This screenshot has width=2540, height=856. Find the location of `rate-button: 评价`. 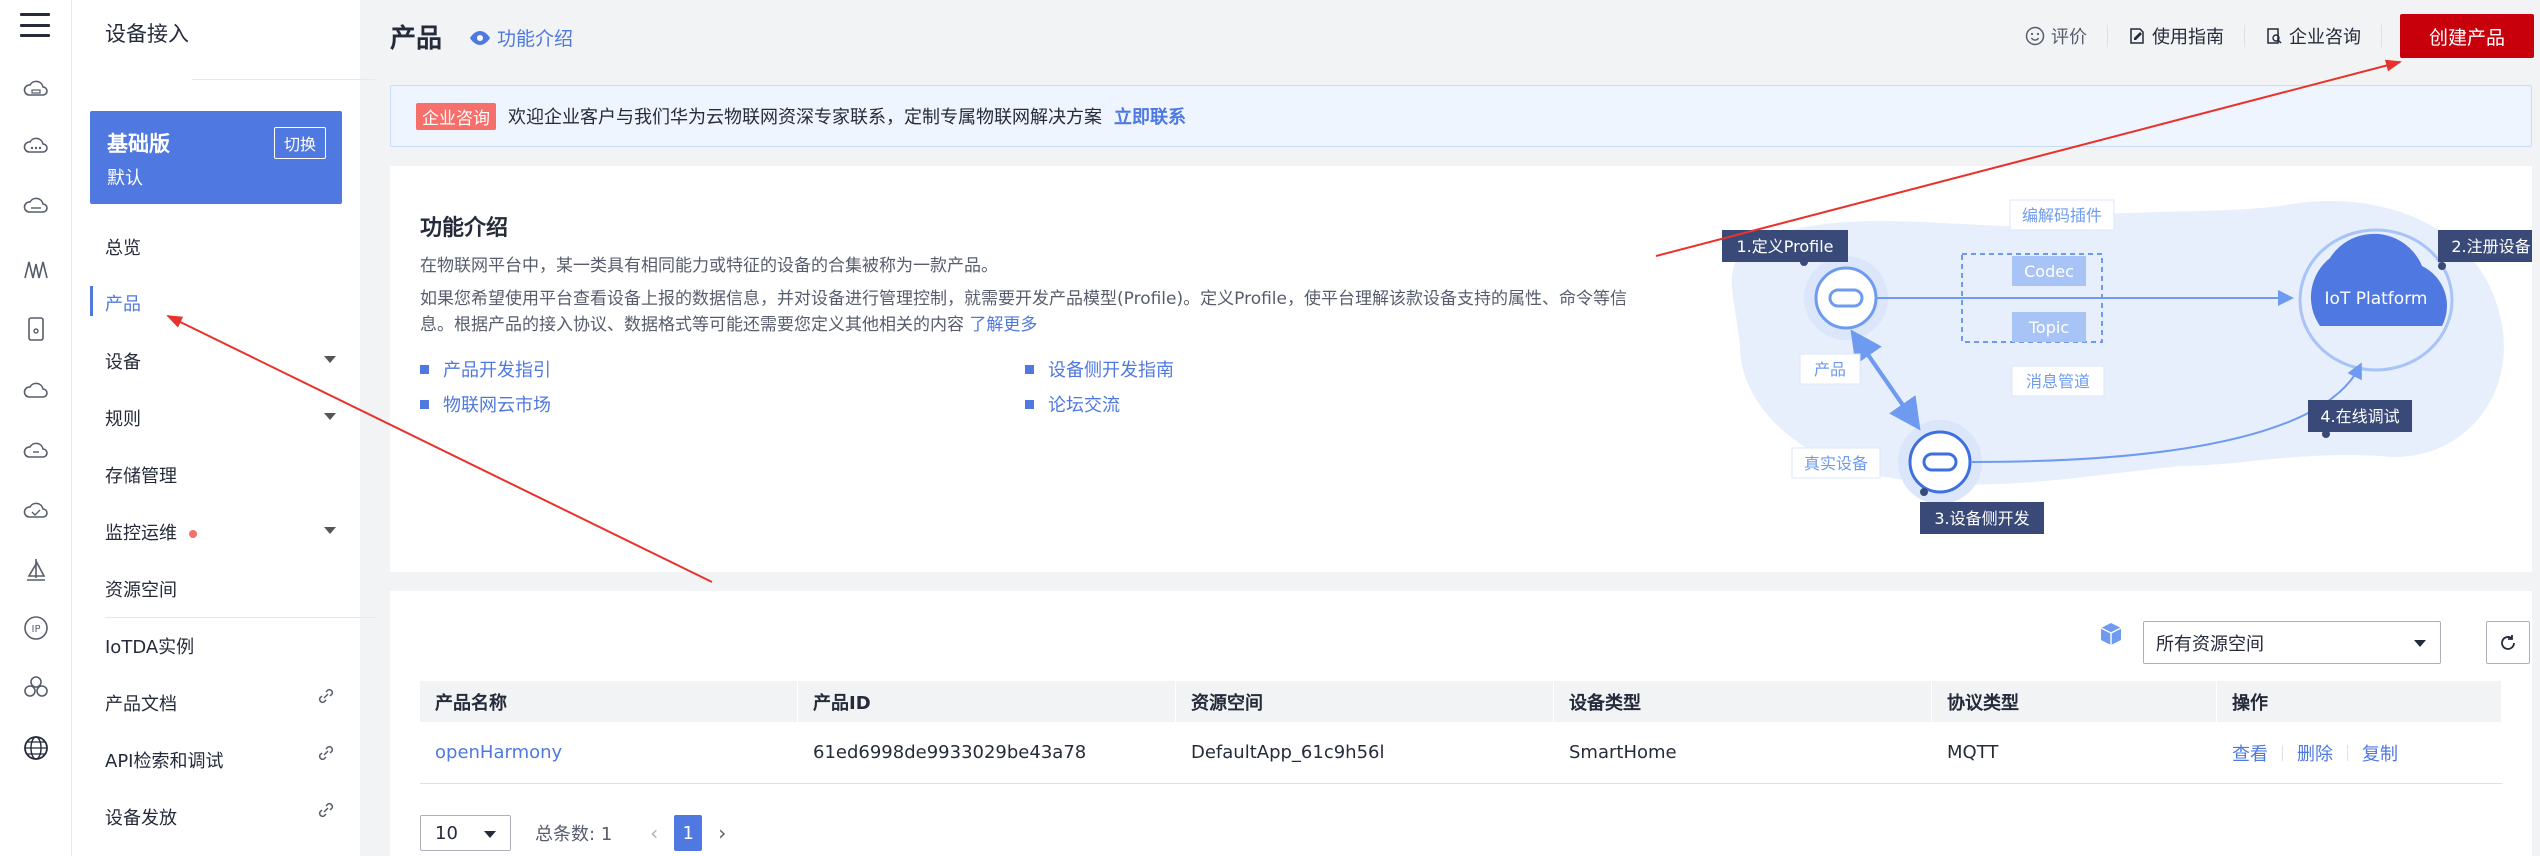

rate-button: 评价 is located at coordinates (2056, 36).